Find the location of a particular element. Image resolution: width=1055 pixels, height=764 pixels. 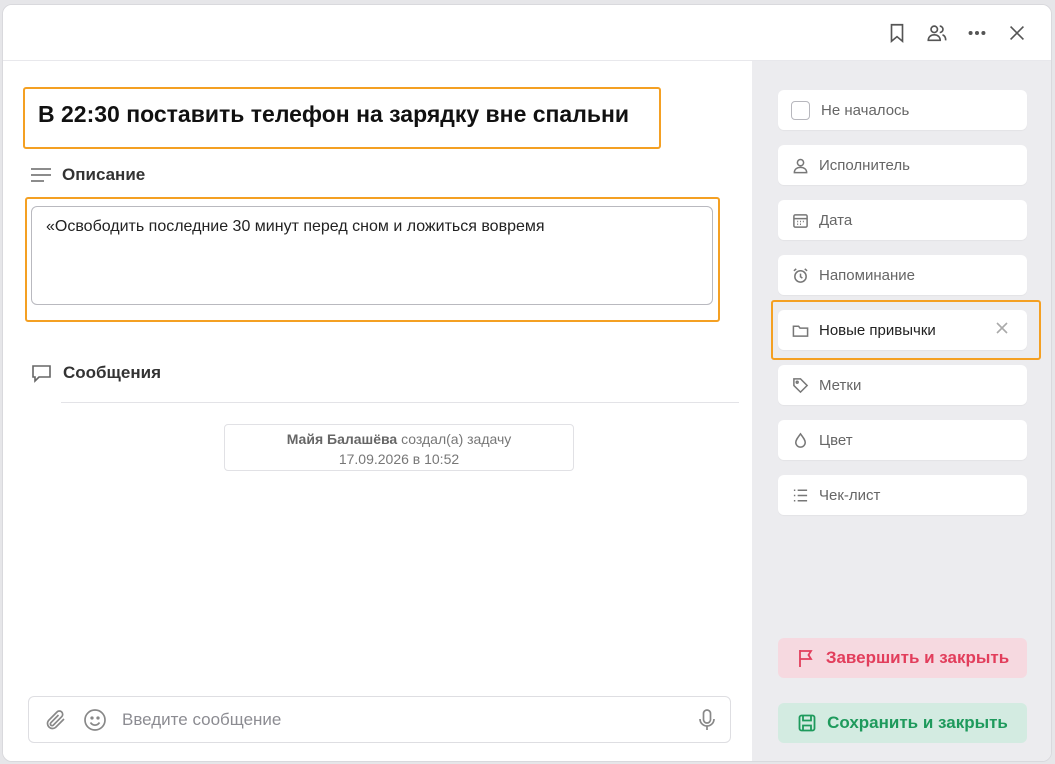

finish-and-close-button: Завершить и закрыть is located at coordinates (902, 658).